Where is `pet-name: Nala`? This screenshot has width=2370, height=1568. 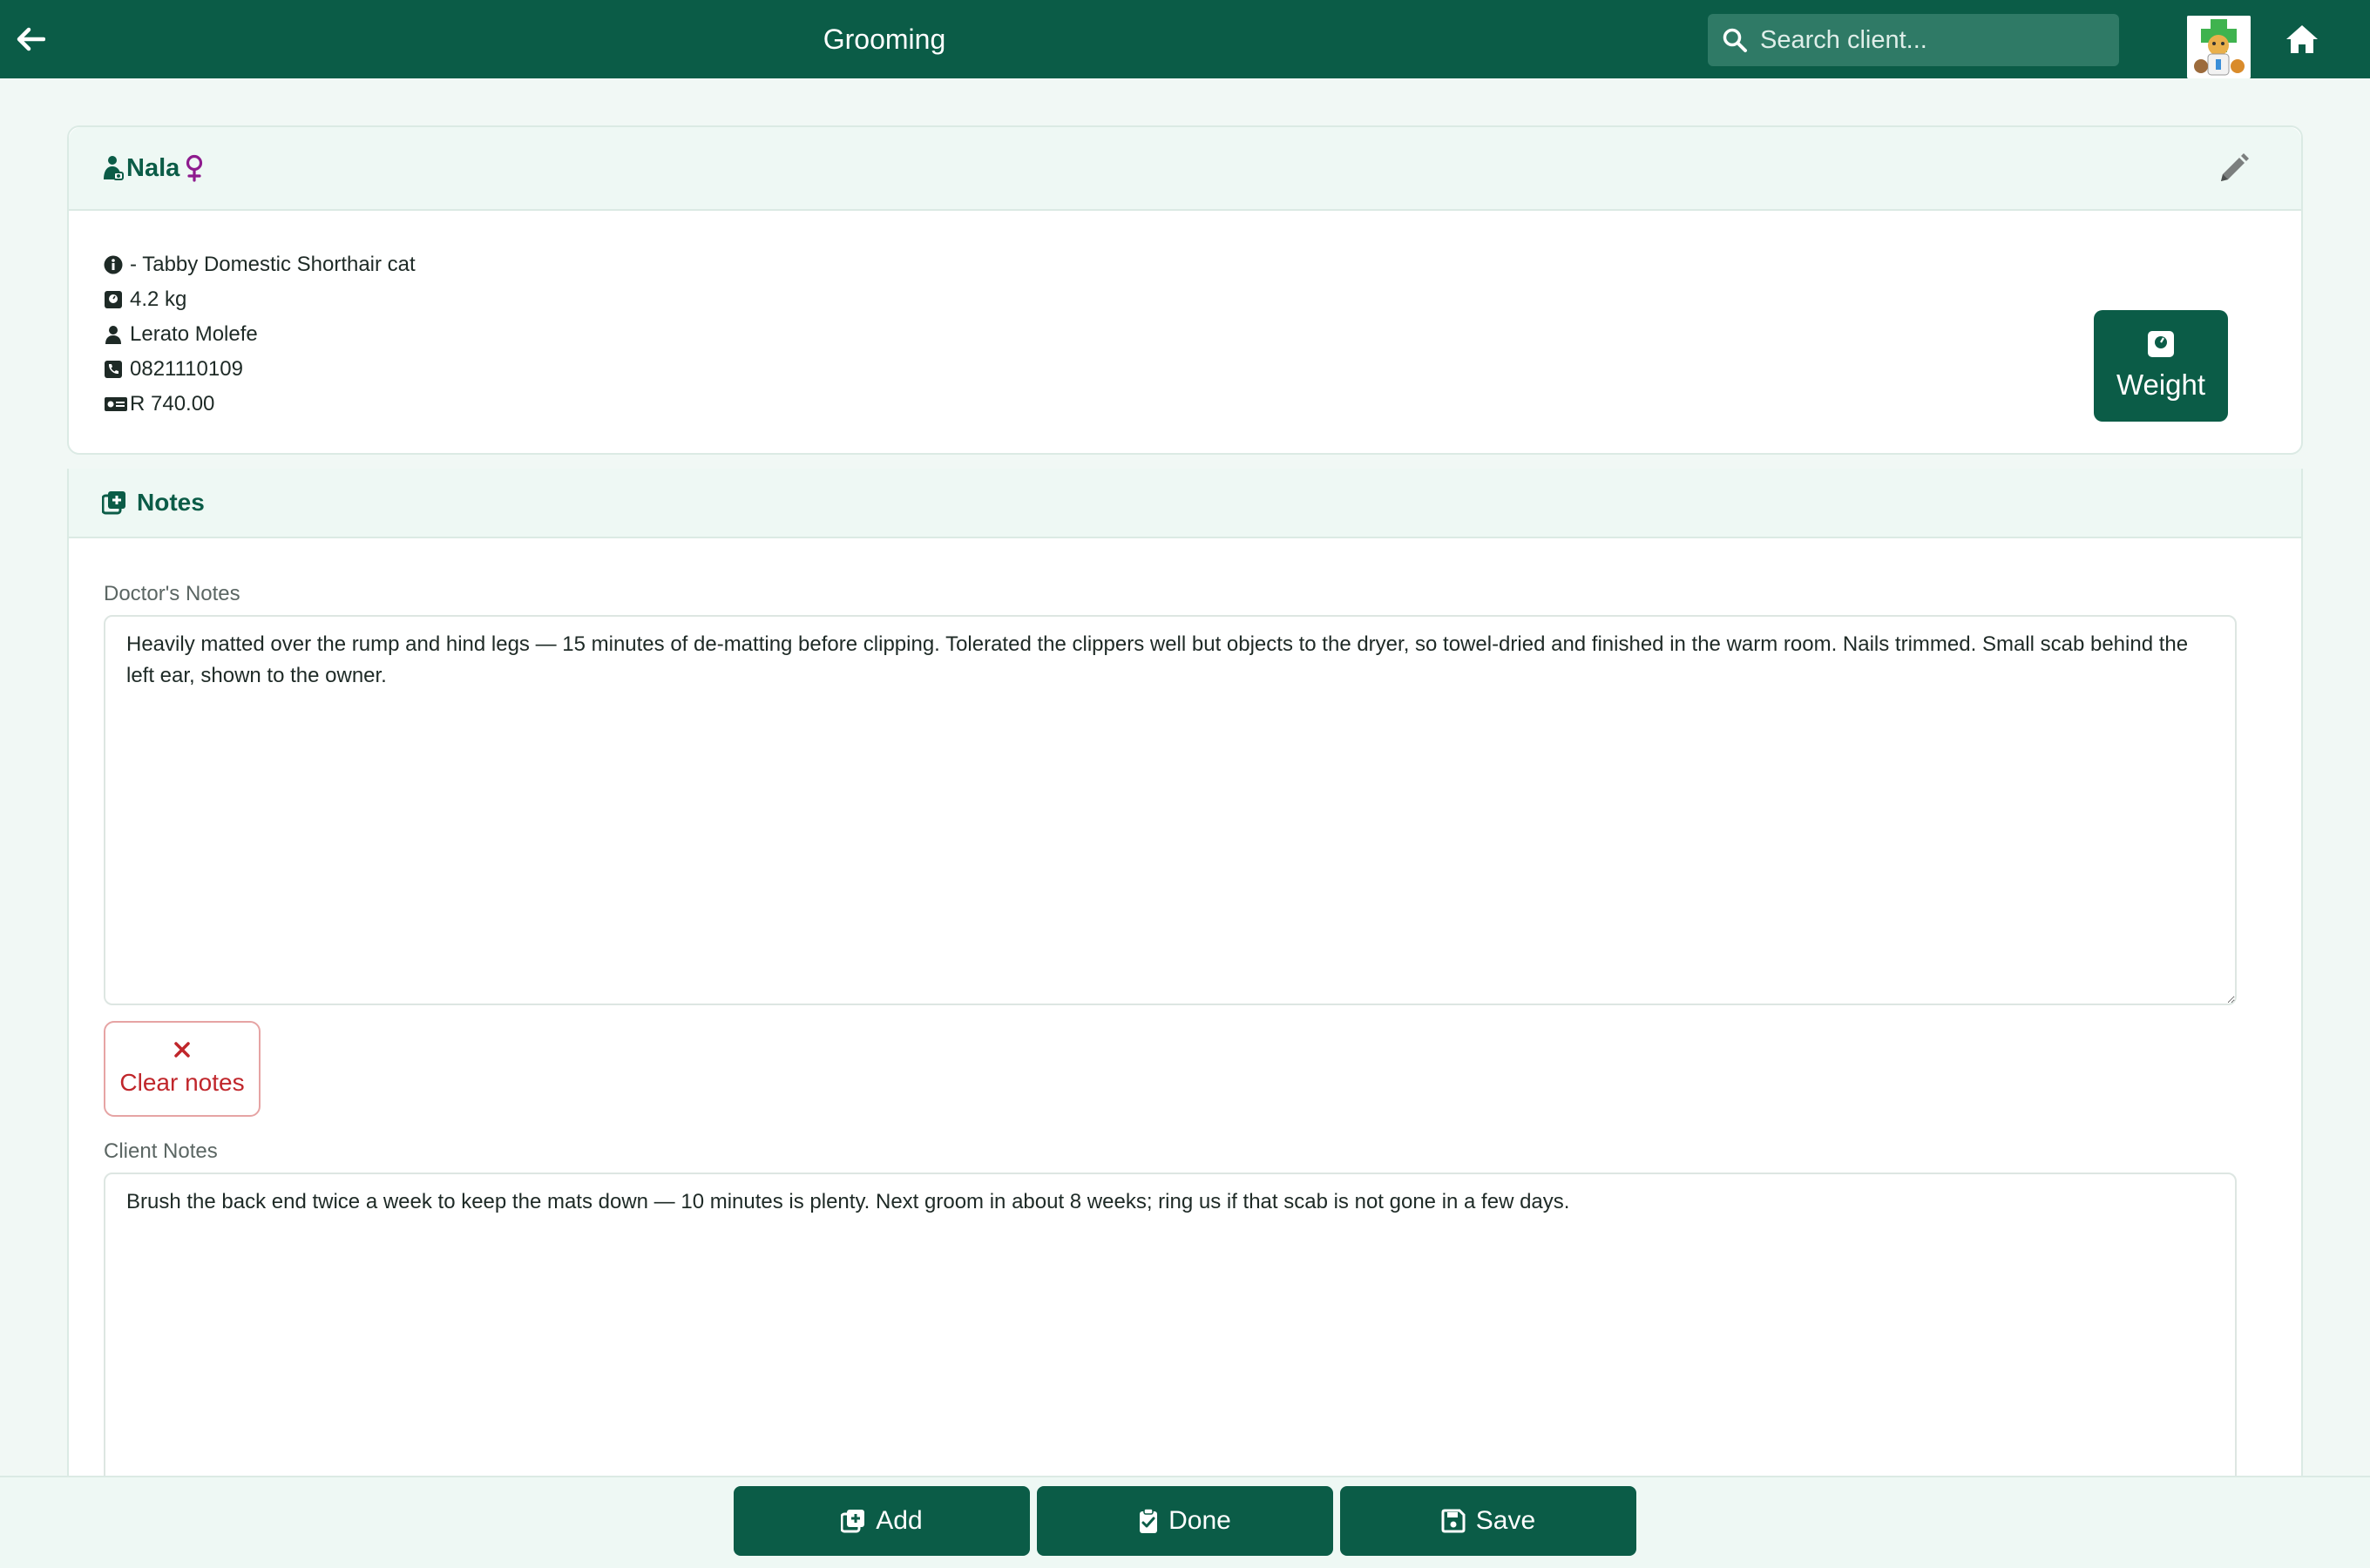 pet-name: Nala is located at coordinates (153, 167).